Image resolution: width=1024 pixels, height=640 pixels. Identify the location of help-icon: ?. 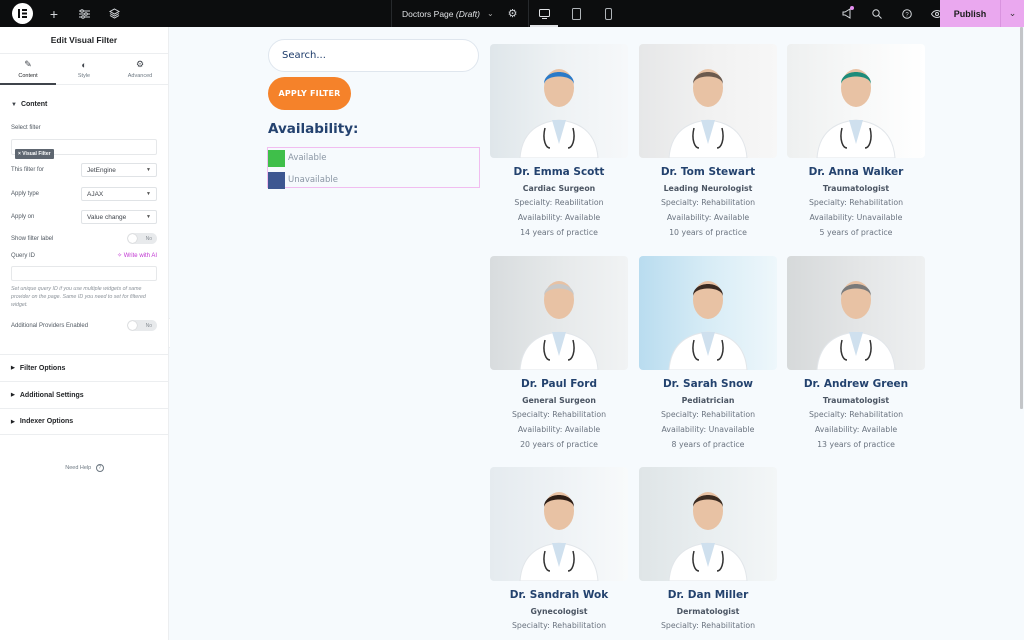
(907, 13).